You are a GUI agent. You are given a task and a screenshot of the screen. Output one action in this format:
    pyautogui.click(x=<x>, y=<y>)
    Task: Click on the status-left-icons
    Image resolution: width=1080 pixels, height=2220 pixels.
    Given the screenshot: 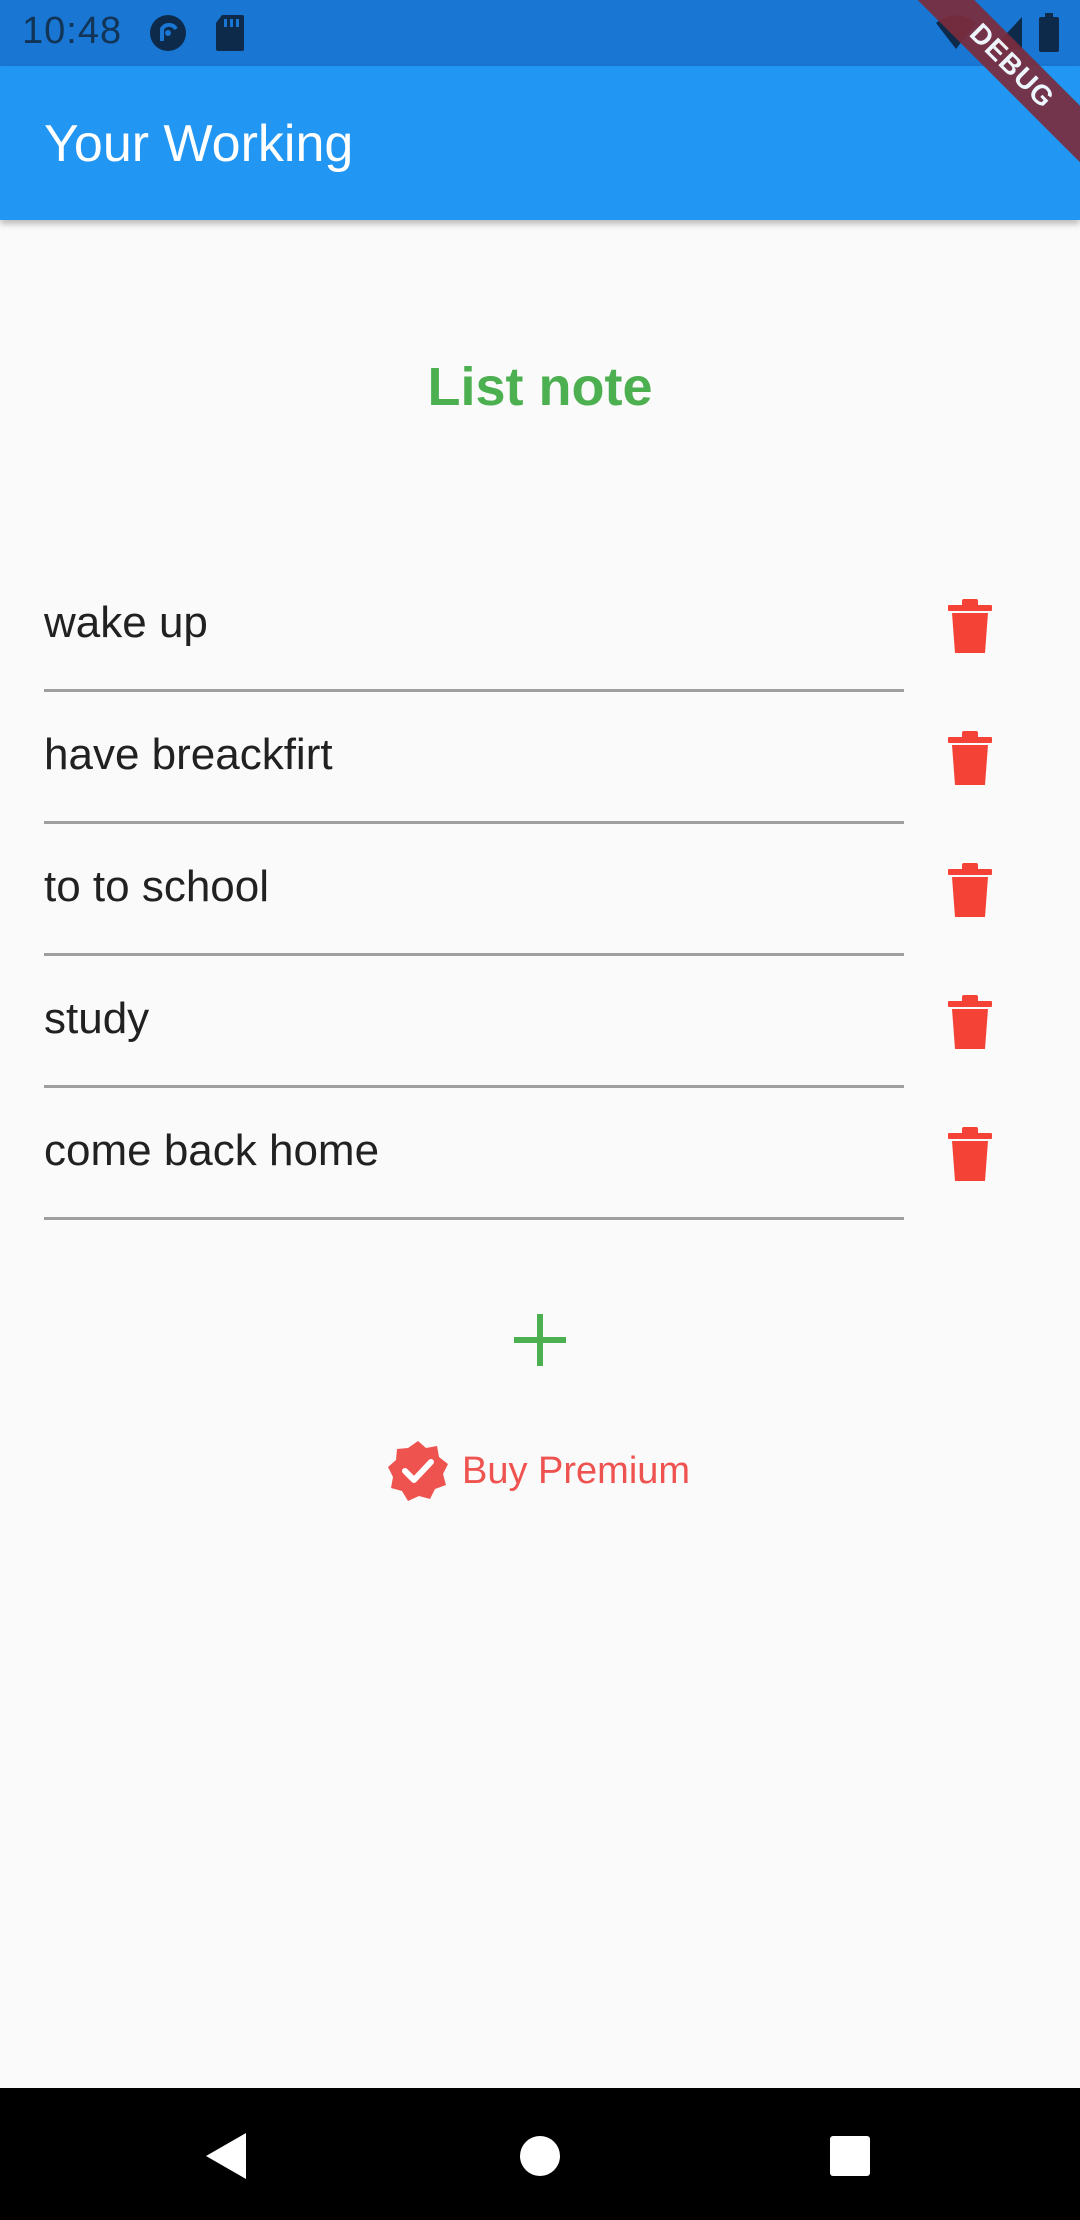 What is the action you would take?
    pyautogui.click(x=197, y=35)
    